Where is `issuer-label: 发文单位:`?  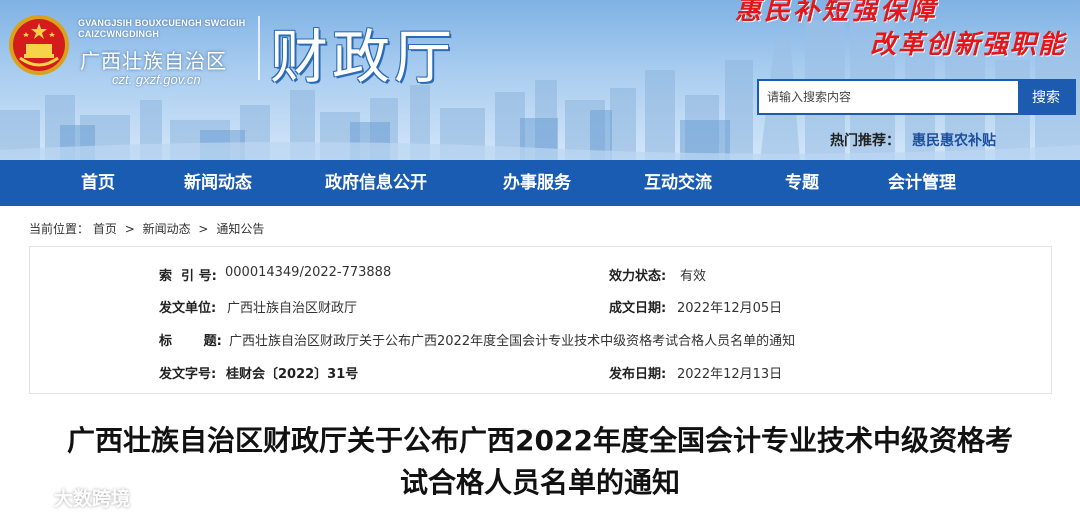
issuer-label: 发文单位: is located at coordinates (188, 308).